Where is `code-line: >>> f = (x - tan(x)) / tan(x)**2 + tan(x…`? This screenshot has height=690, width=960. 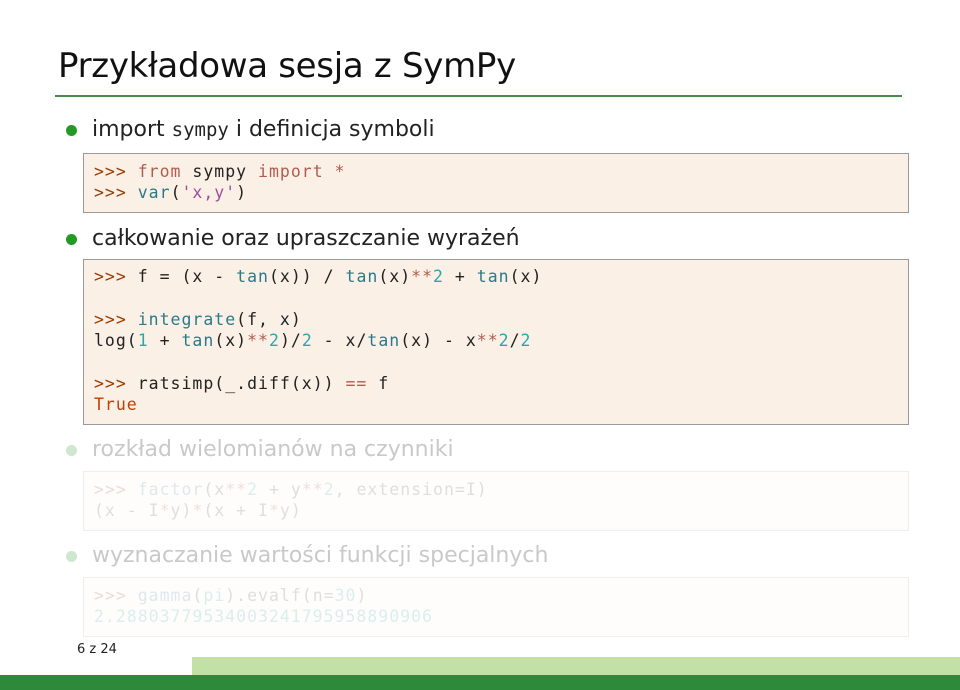
code-line: >>> f = (x - tan(x)) / tan(x)**2 + tan(x… is located at coordinates (318, 276).